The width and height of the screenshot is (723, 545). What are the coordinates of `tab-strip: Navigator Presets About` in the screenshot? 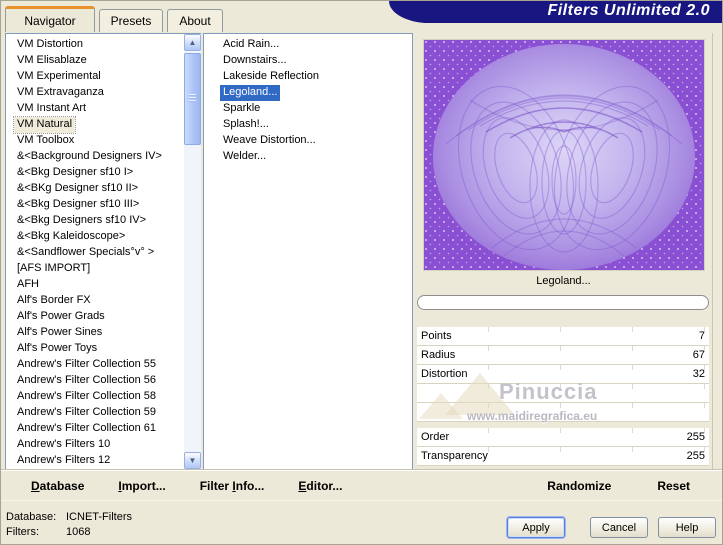 It's located at (196, 16).